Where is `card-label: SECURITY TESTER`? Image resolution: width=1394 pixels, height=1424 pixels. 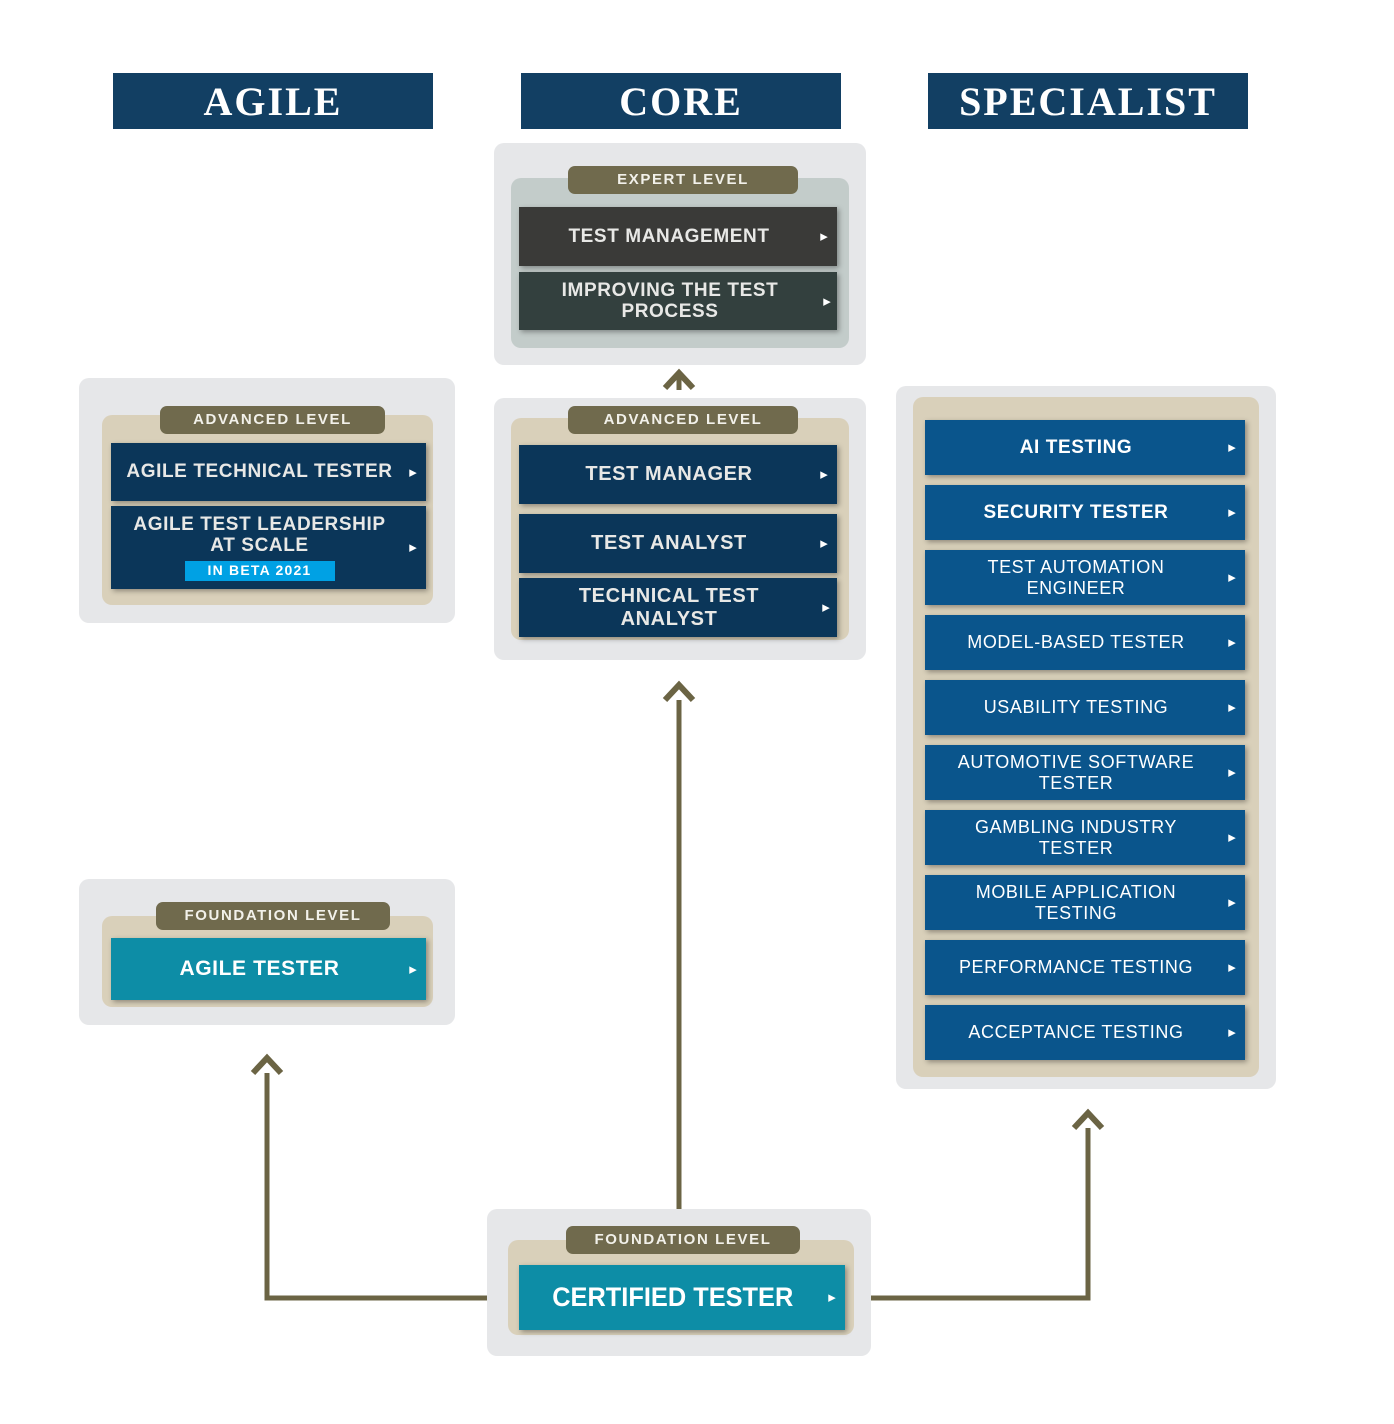 card-label: SECURITY TESTER is located at coordinates (1076, 512).